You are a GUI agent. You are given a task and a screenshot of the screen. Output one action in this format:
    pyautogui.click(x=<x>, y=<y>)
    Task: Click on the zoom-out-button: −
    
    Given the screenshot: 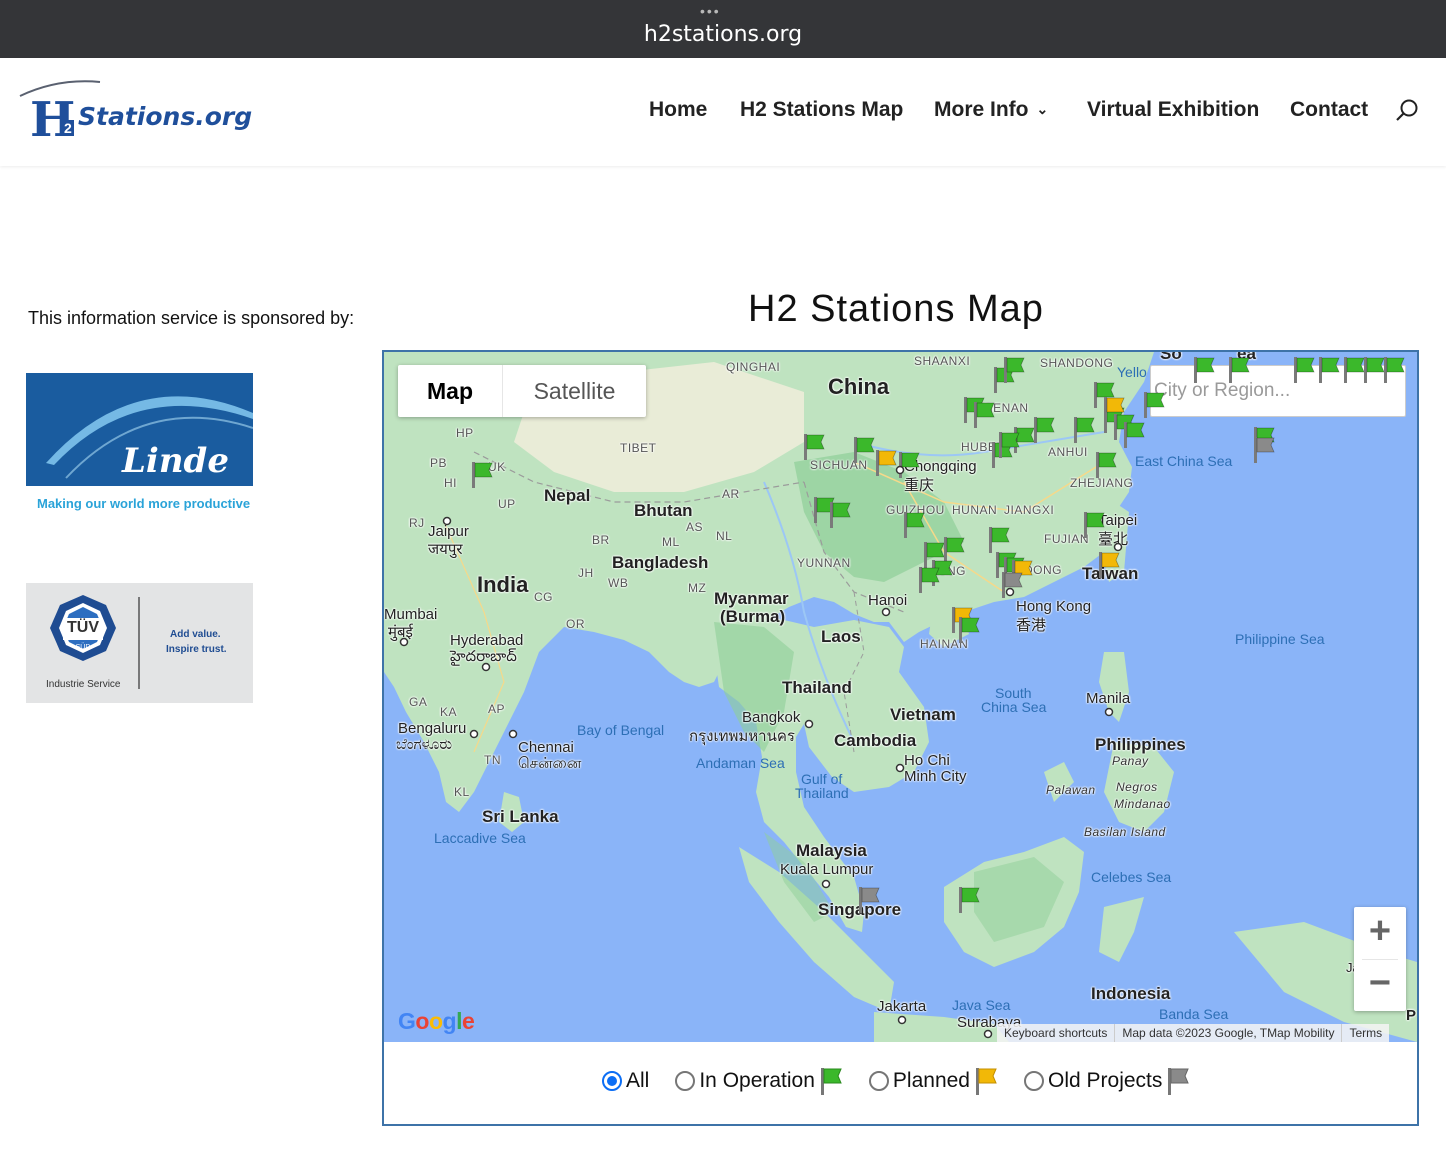 What is the action you would take?
    pyautogui.click(x=1380, y=985)
    